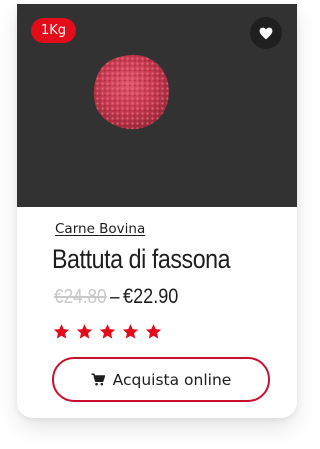 Image resolution: width=320 pixels, height=449 pixels. Describe the element at coordinates (131, 92) in the screenshot. I see `product-image` at that location.